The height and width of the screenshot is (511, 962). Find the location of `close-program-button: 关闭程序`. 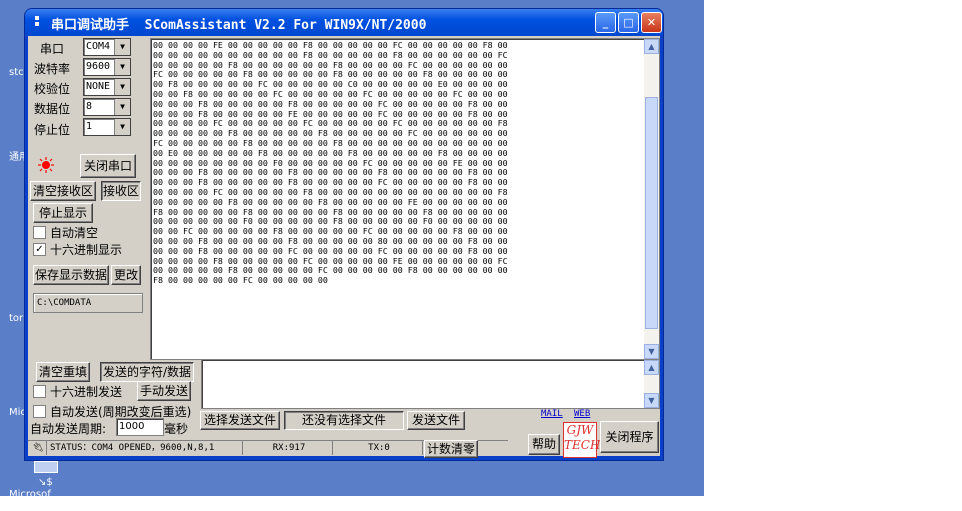

close-program-button: 关闭程序 is located at coordinates (629, 437).